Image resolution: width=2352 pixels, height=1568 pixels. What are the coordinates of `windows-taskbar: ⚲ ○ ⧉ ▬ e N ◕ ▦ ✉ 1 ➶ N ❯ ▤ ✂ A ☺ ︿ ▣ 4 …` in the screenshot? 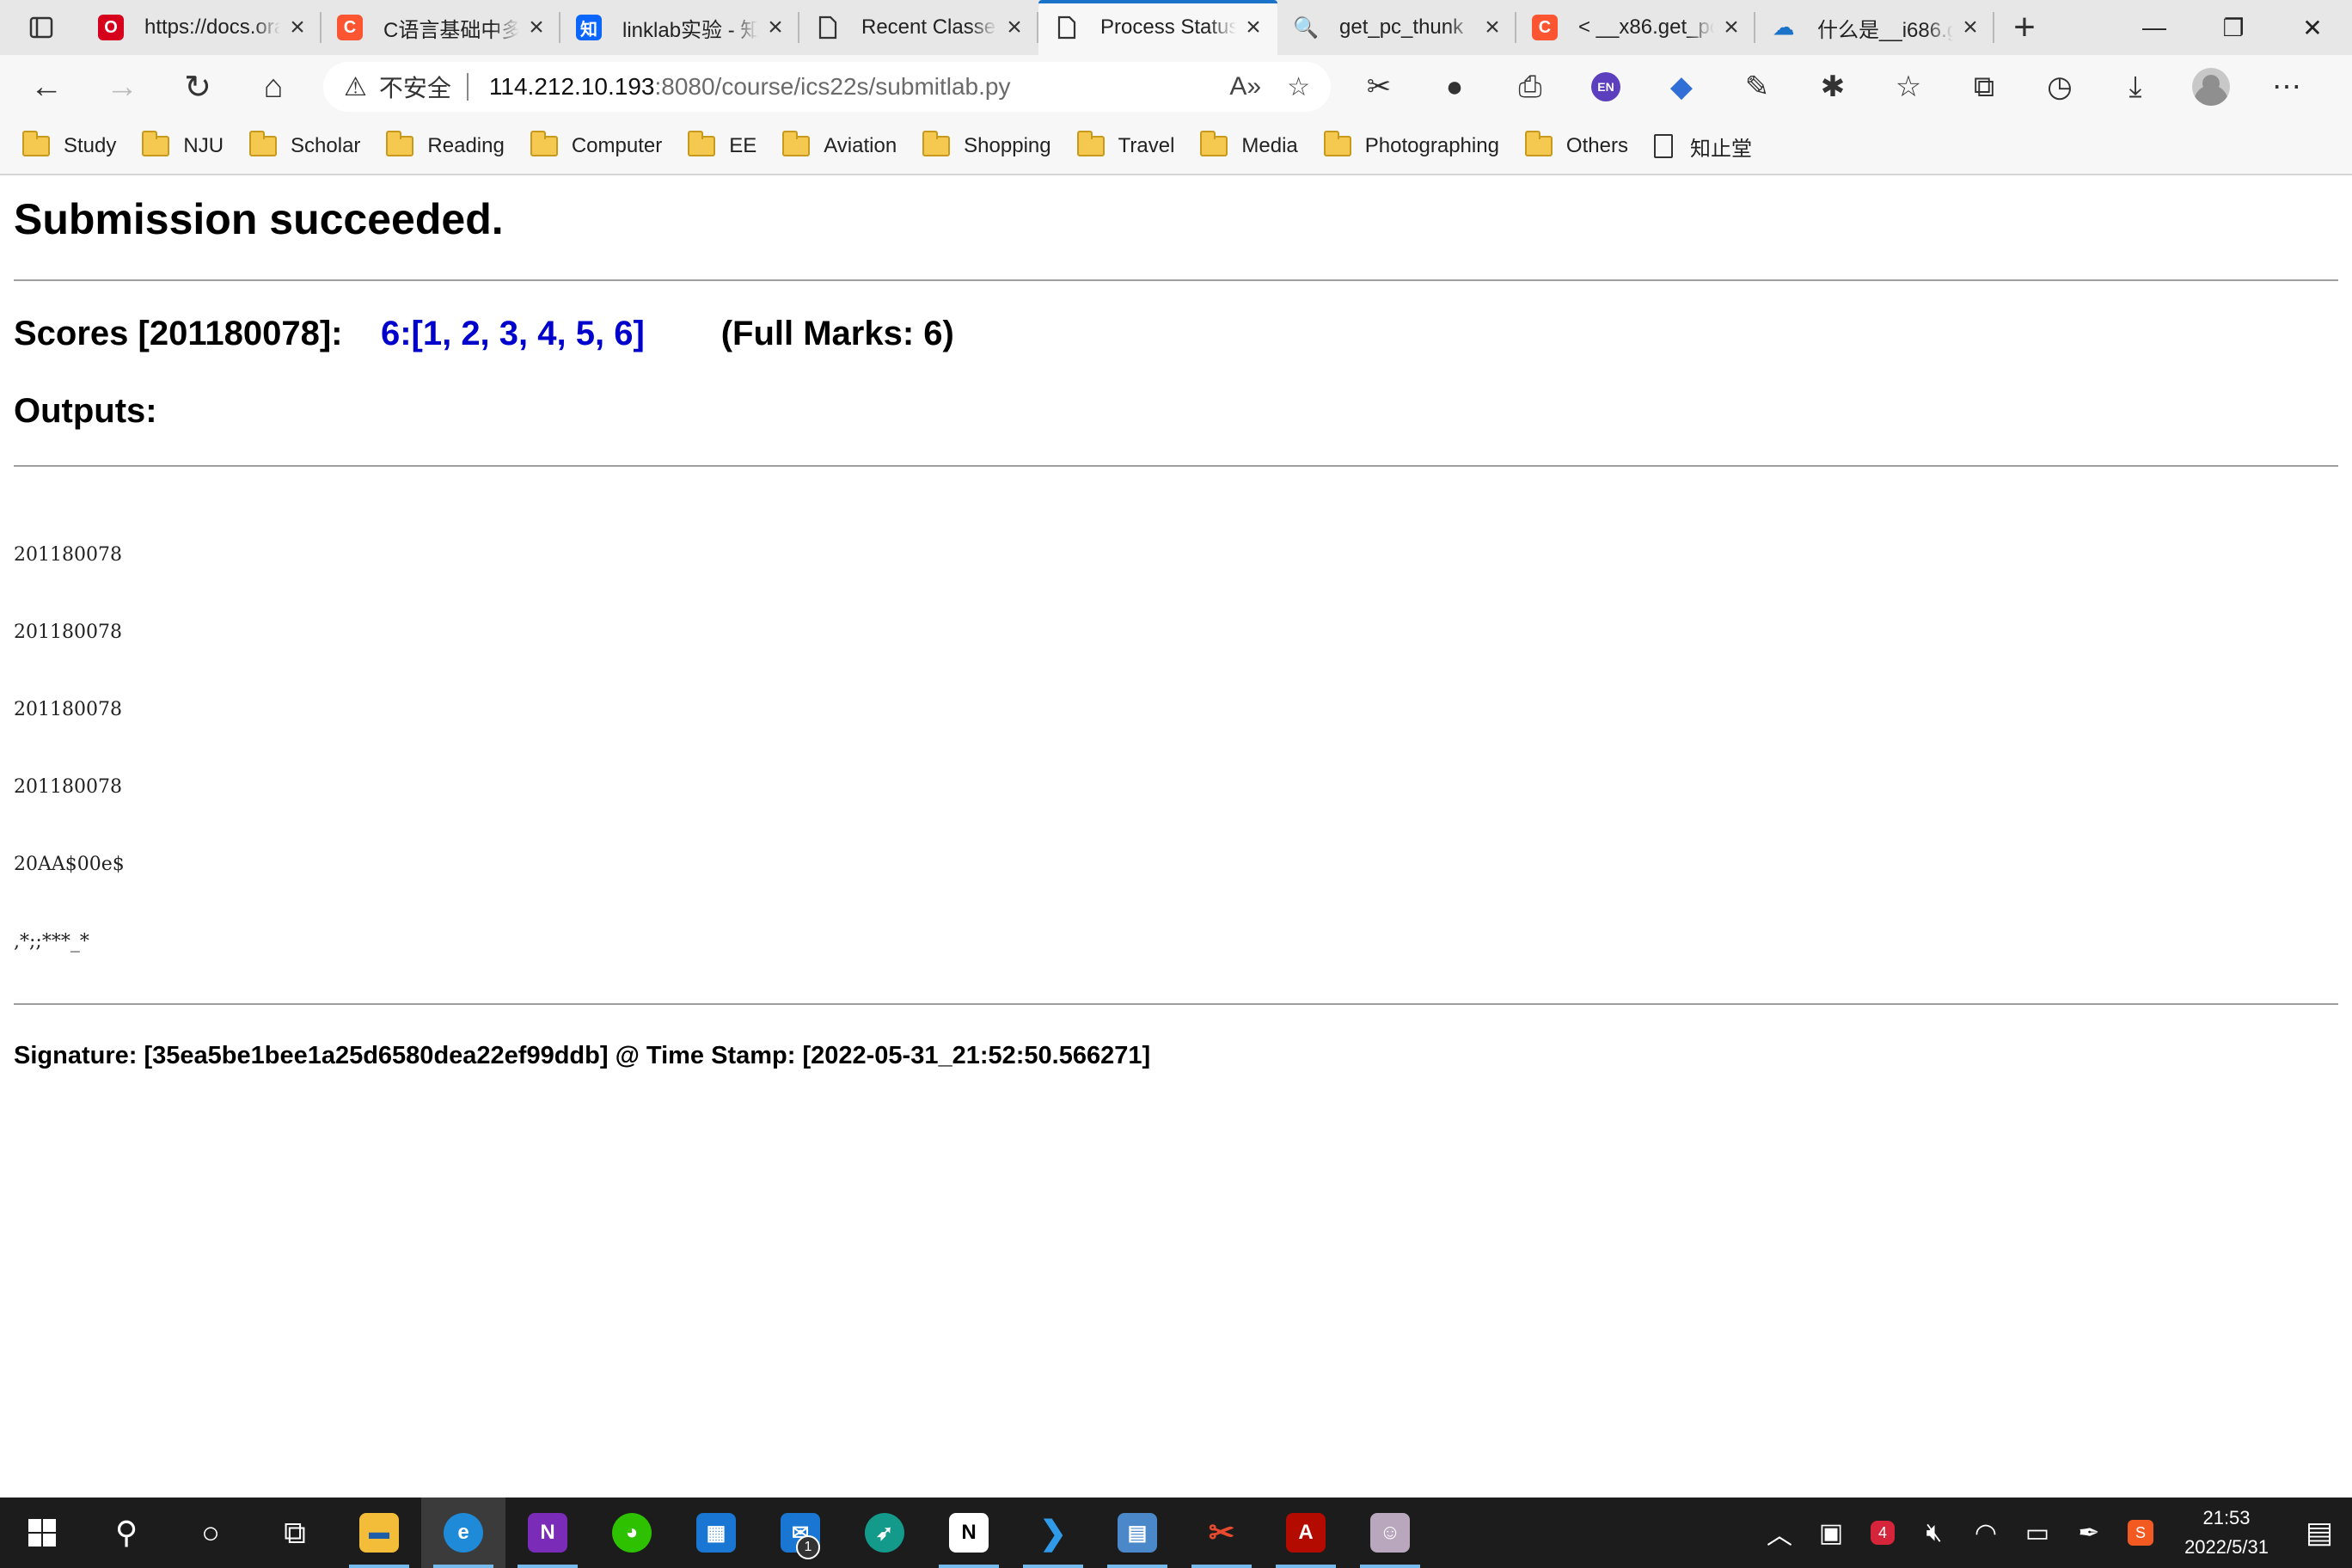 It's located at (1176, 1533).